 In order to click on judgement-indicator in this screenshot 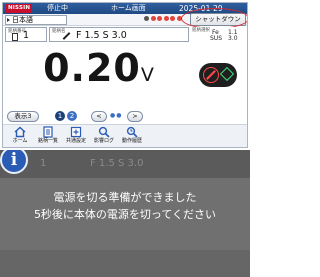, I will do `click(218, 75)`.